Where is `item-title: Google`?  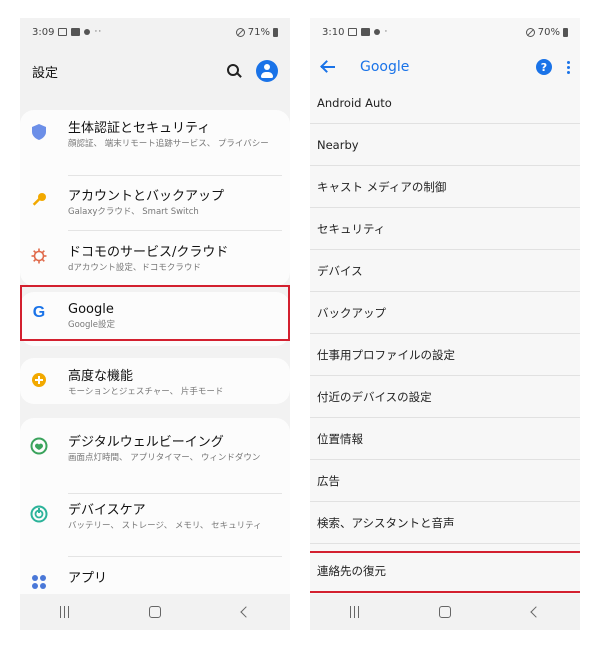
item-title: Google is located at coordinates (91, 309).